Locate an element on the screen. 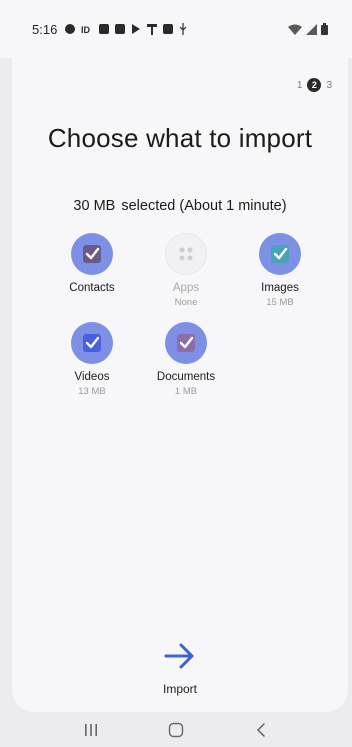  item-label: Apps is located at coordinates (186, 288).